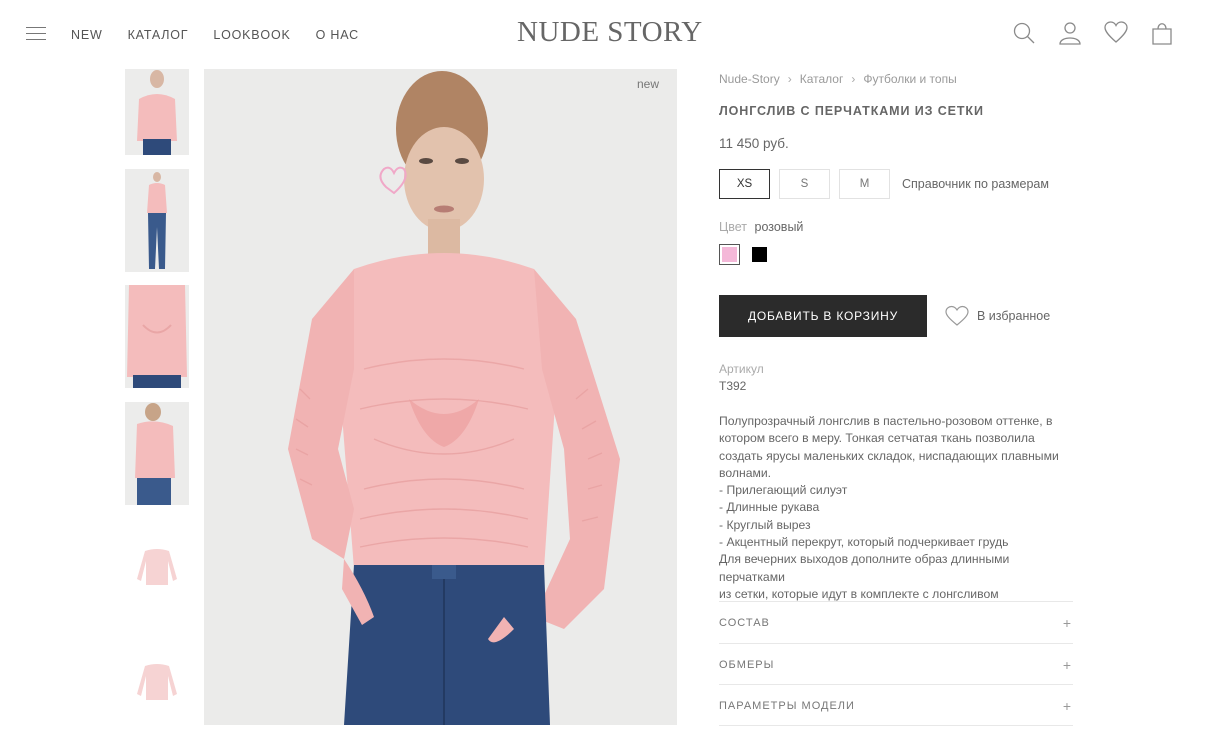 The image size is (1212, 736). What do you see at coordinates (759, 254) in the screenshot?
I see `swatch-black` at bounding box center [759, 254].